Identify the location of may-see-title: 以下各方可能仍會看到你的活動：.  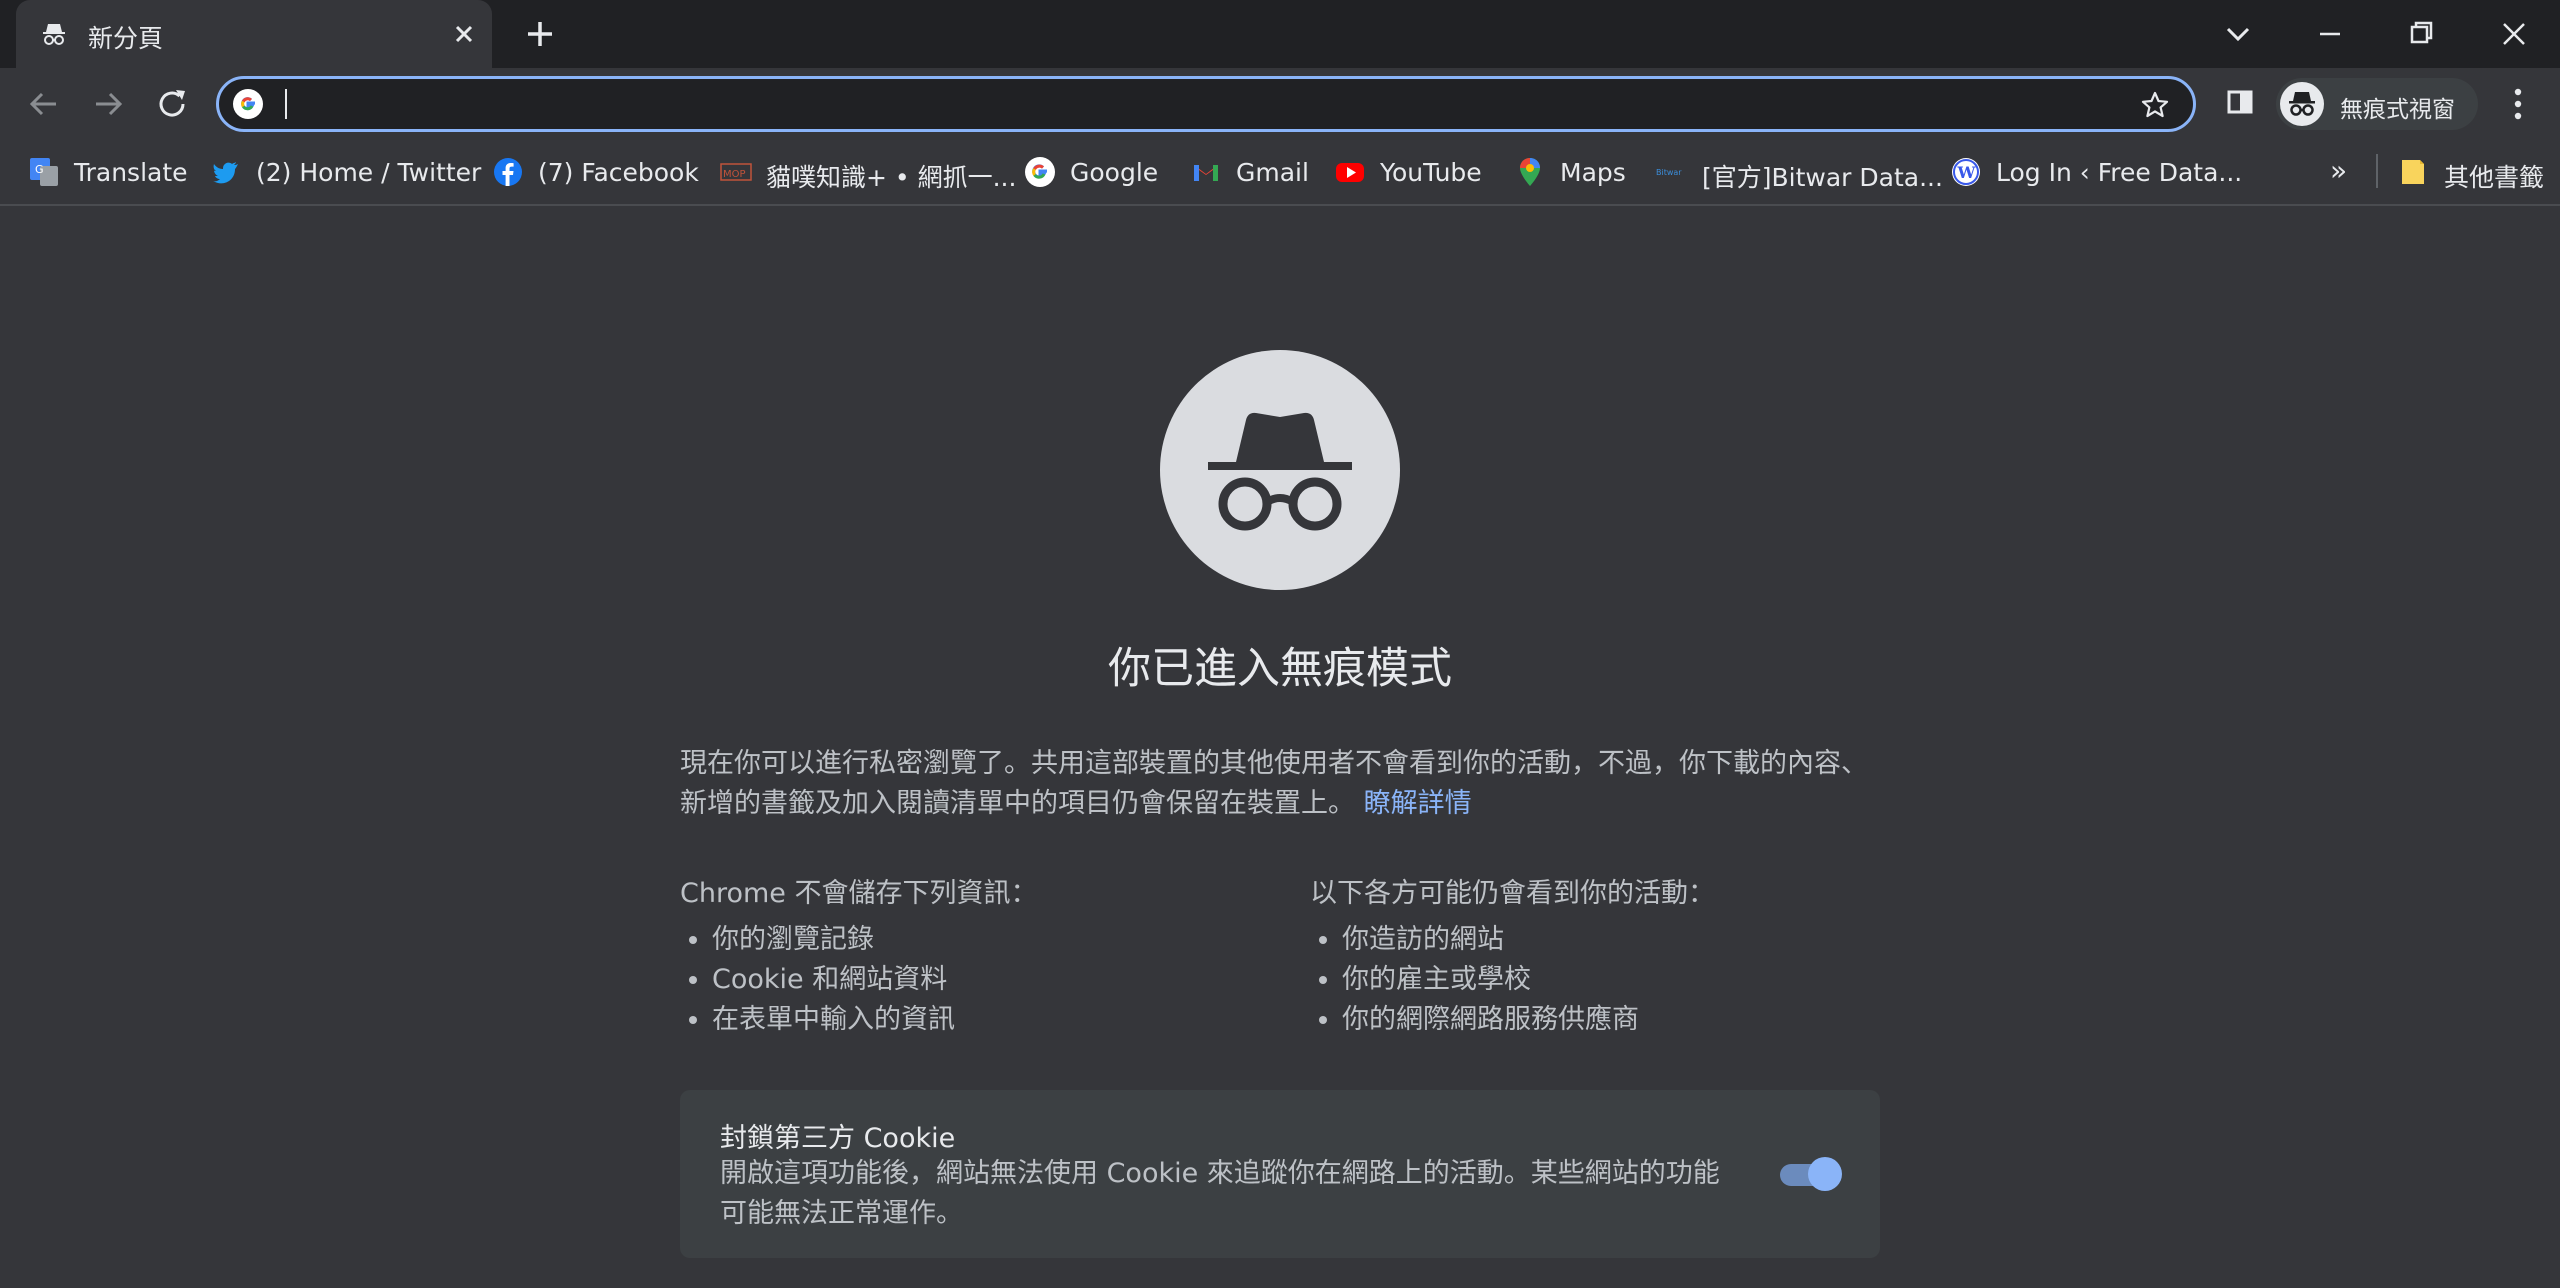
(1512, 893).